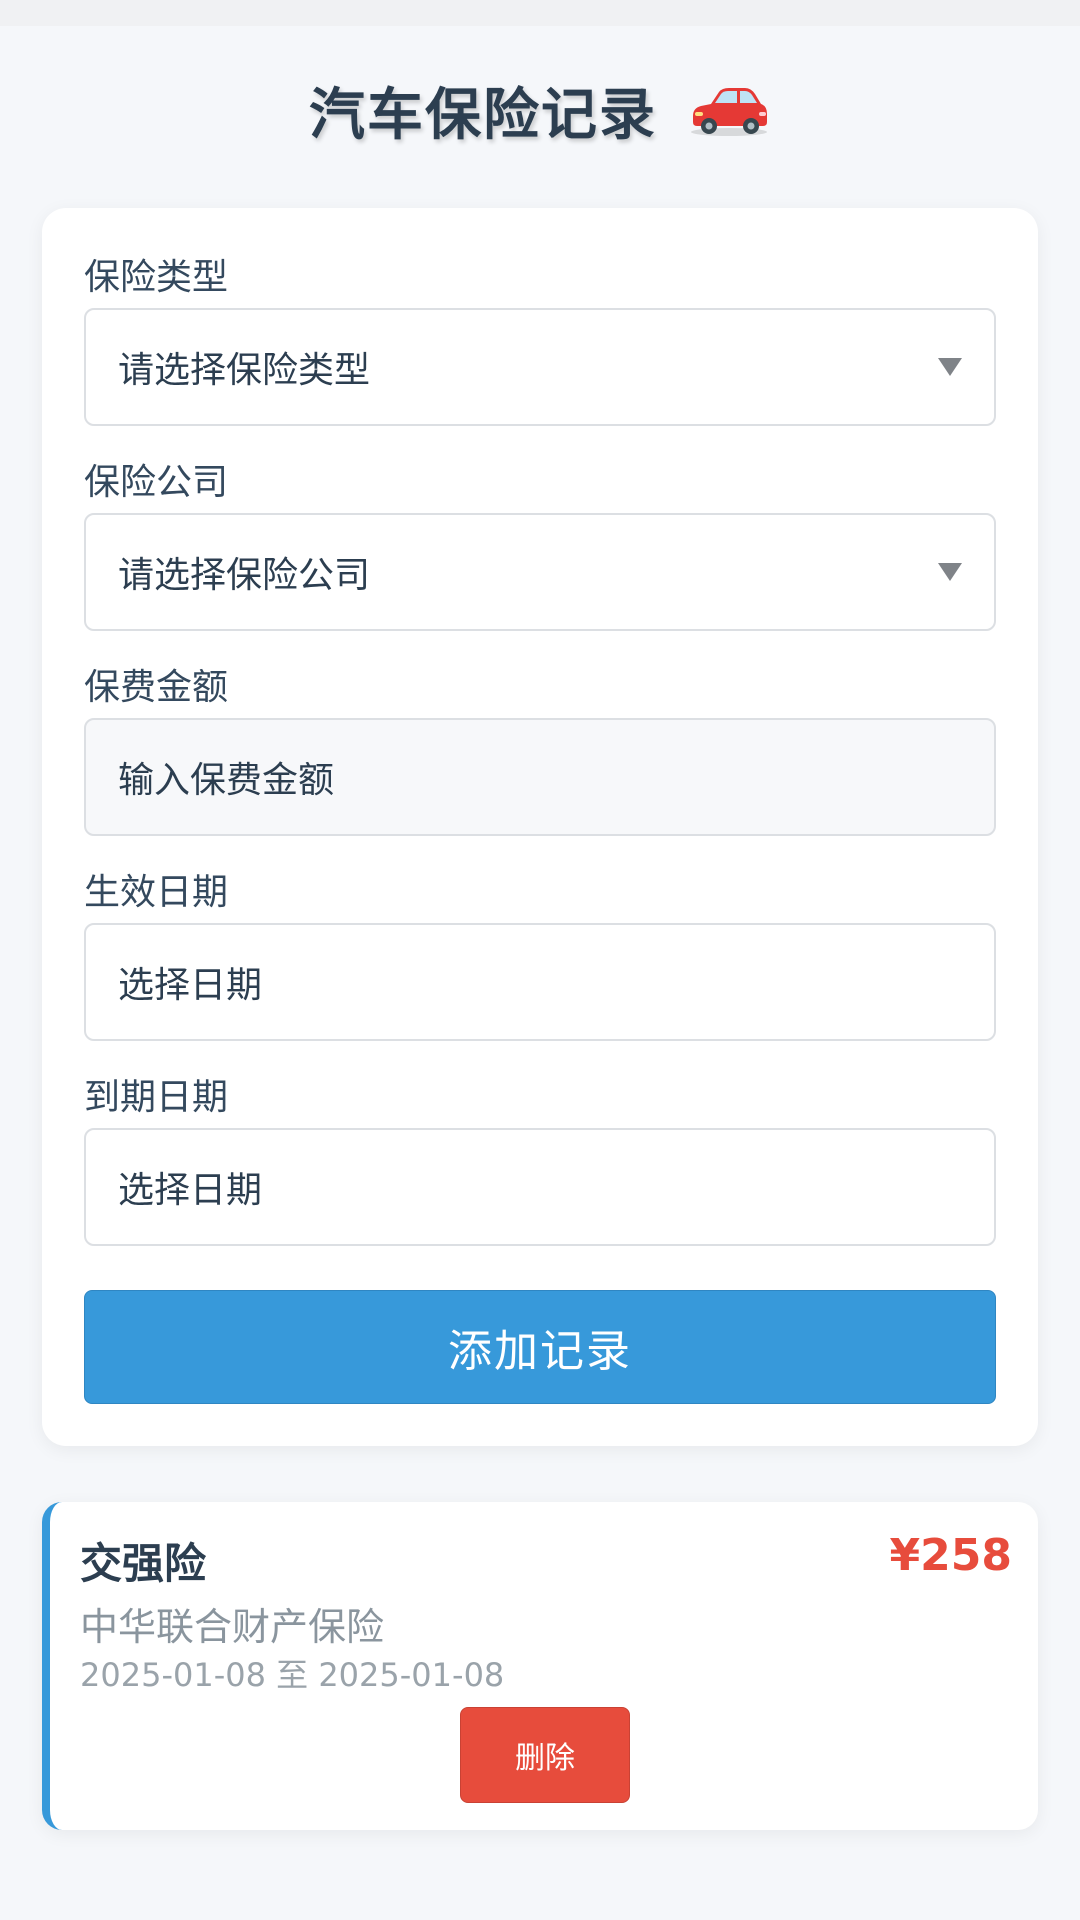 This screenshot has width=1080, height=1920. I want to click on page-header: 汽车保险记录, so click(540, 110).